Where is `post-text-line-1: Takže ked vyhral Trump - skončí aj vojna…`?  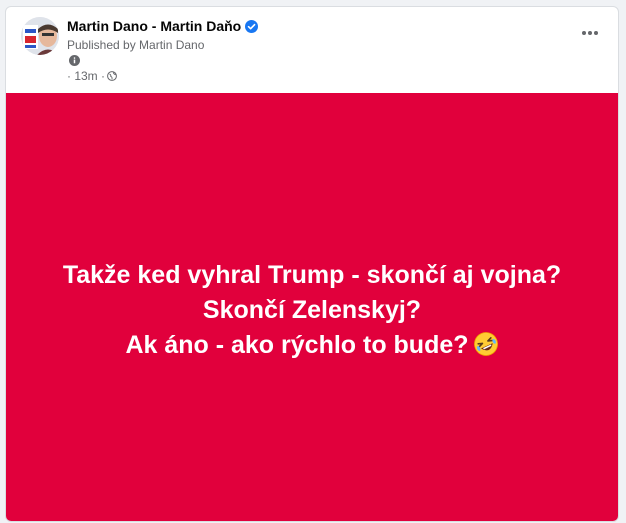 post-text-line-1: Takže ked vyhral Trump - skončí aj vojna… is located at coordinates (312, 275).